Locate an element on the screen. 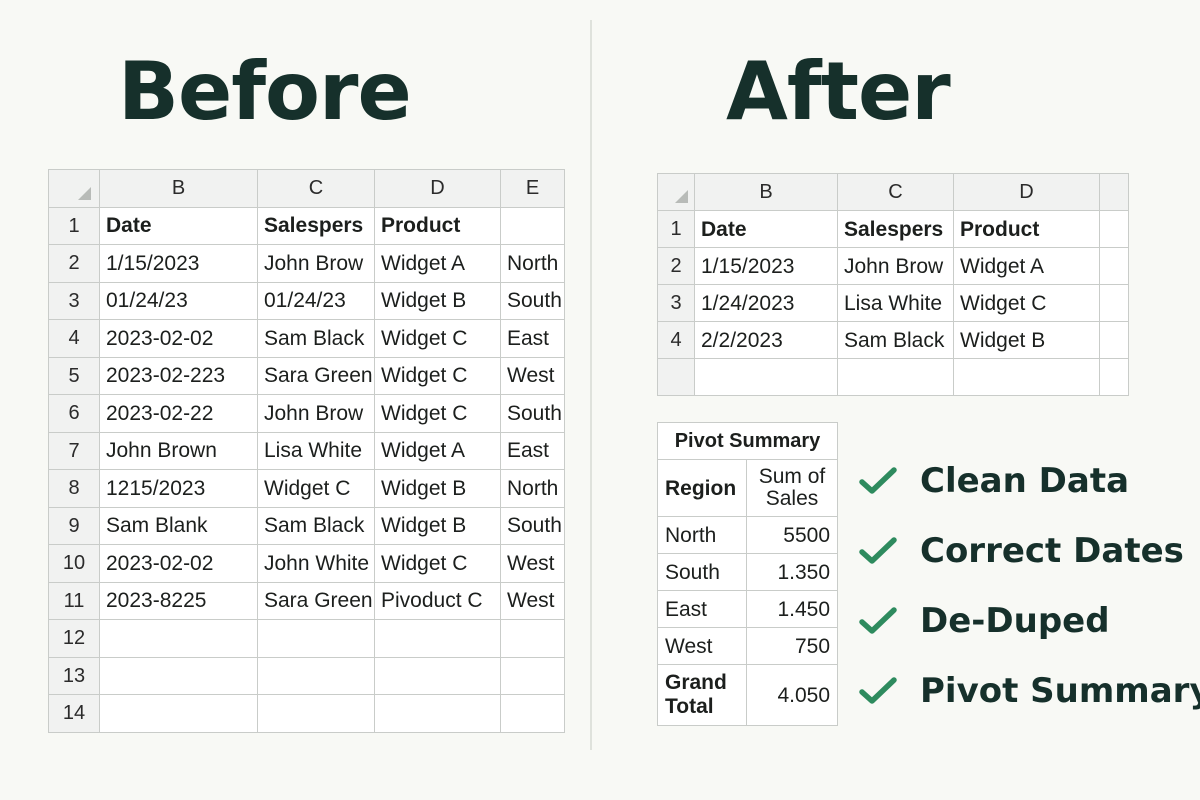 This screenshot has width=1200, height=800. row-number: 6 is located at coordinates (74, 413).